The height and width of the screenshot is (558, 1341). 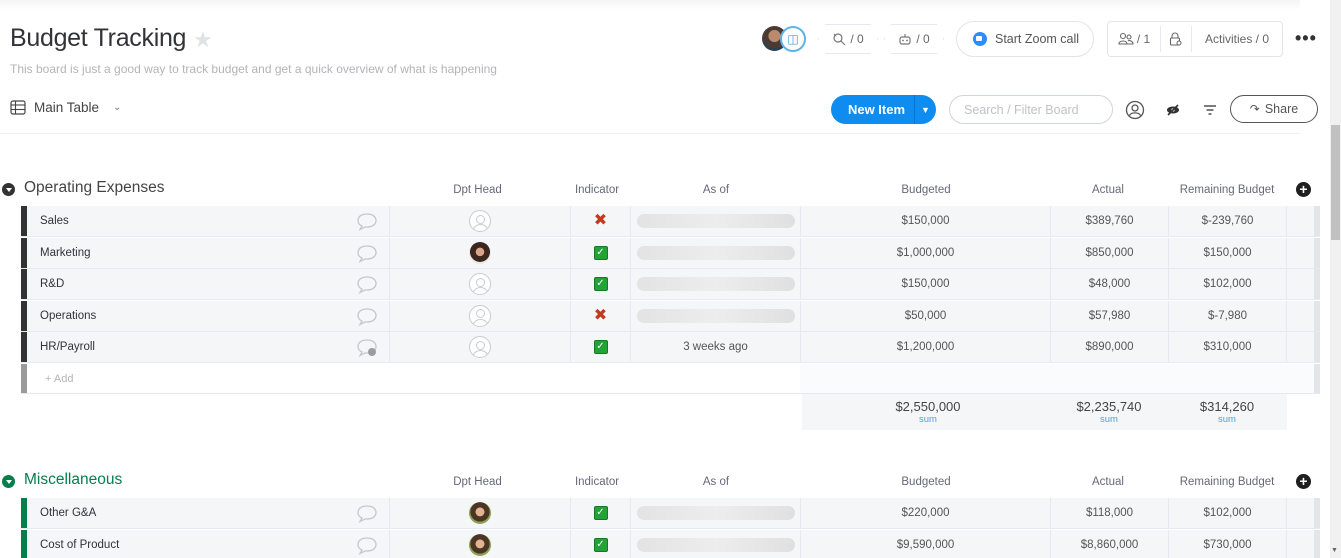 What do you see at coordinates (98, 38) in the screenshot?
I see `board-title: Budget Tracking` at bounding box center [98, 38].